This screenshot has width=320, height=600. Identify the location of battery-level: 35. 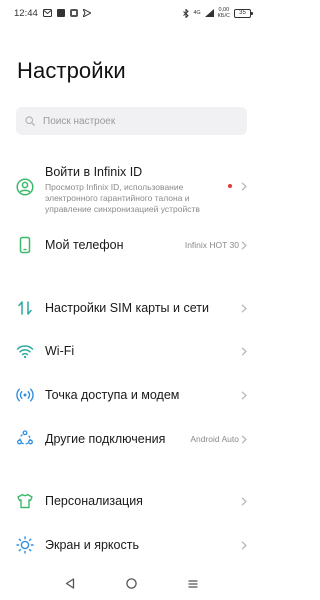
(242, 13).